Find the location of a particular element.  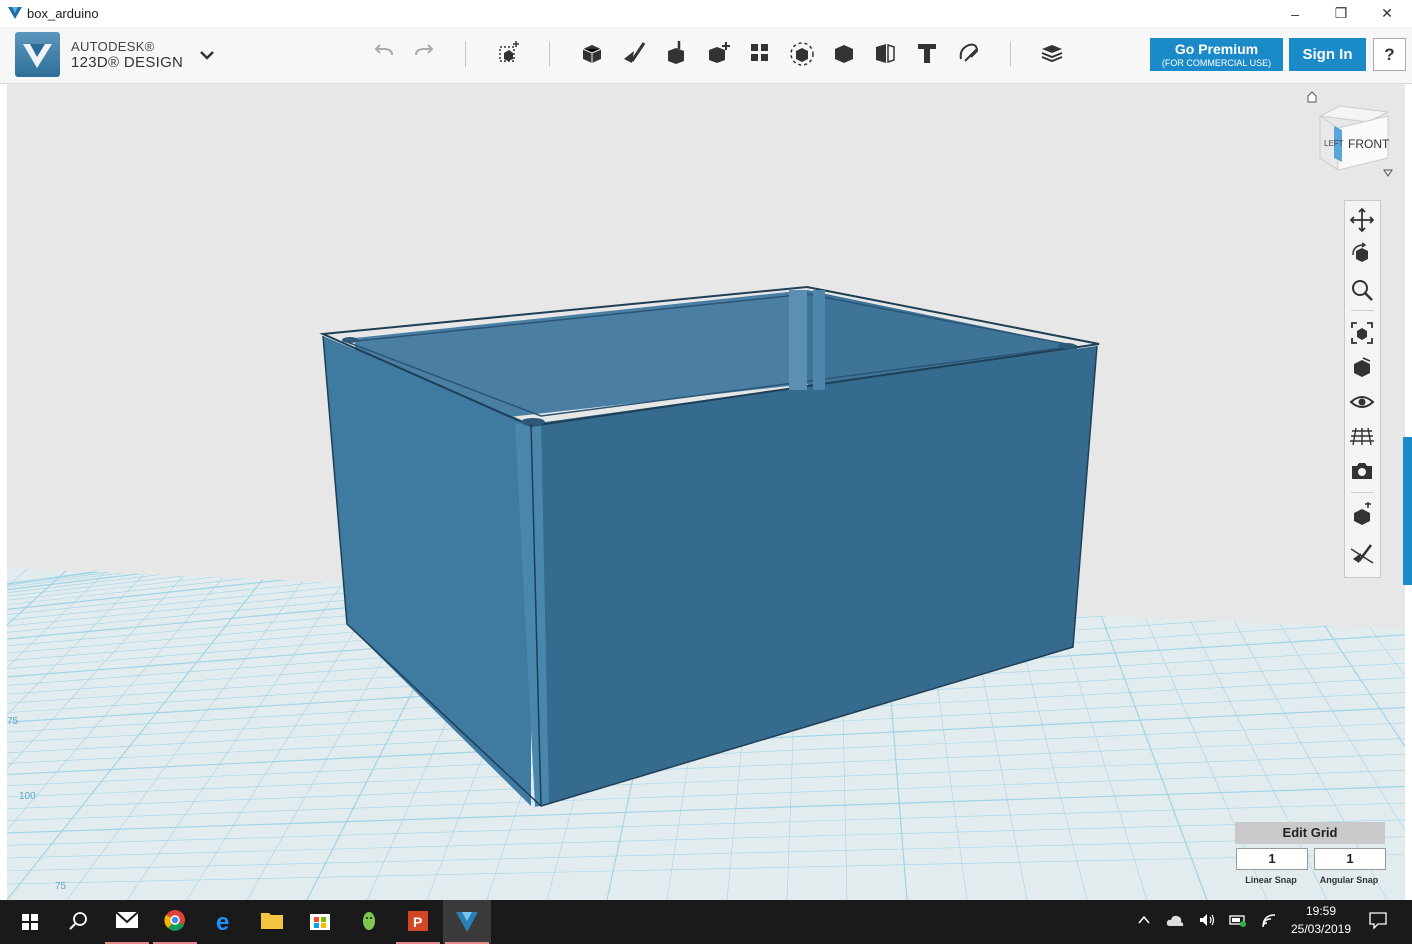

linear-snap-input: 1 is located at coordinates (1272, 859).